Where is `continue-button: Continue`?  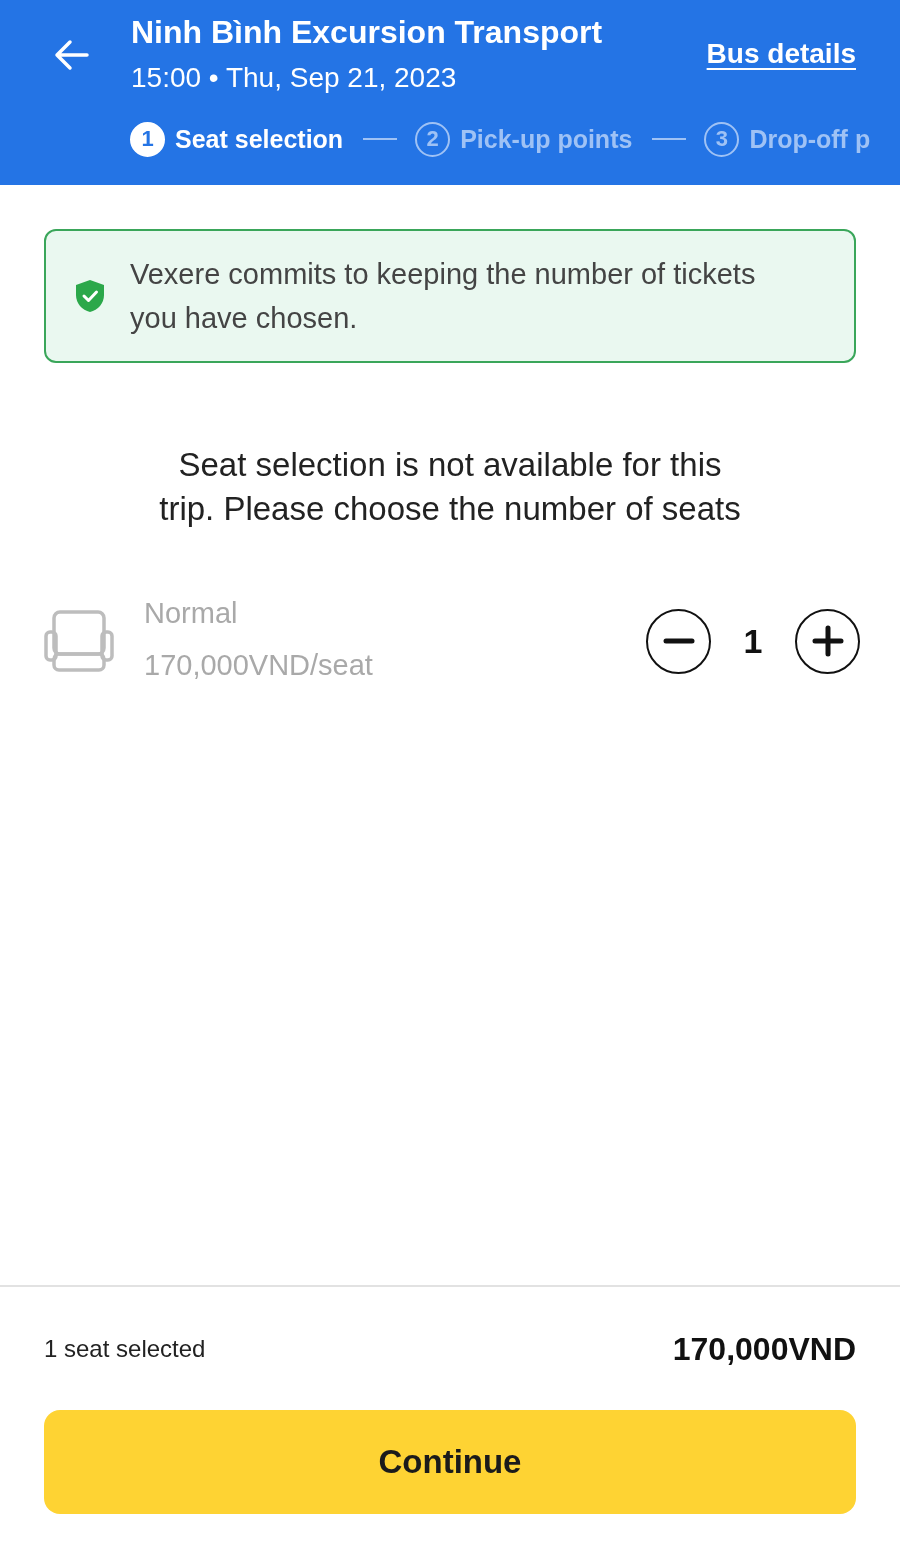 continue-button: Continue is located at coordinates (450, 1462).